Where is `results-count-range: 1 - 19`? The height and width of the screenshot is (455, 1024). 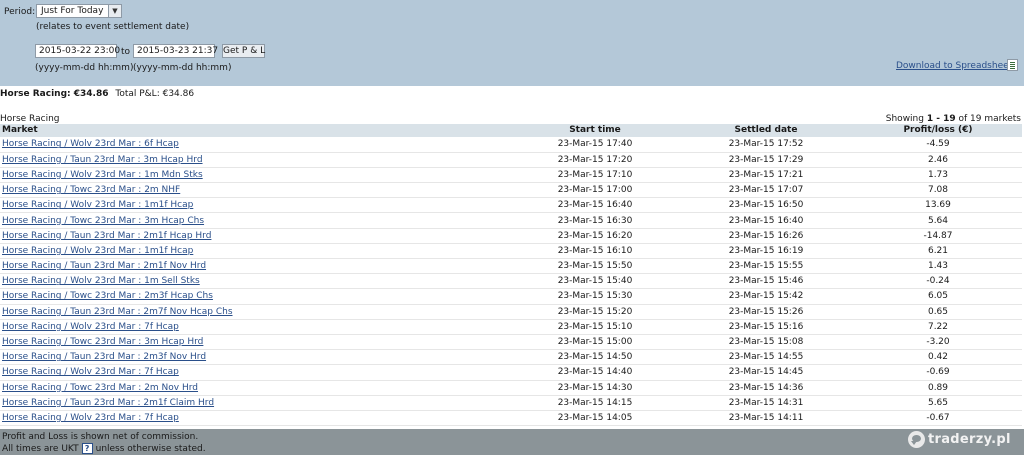
results-count-range: 1 - 19 is located at coordinates (941, 119).